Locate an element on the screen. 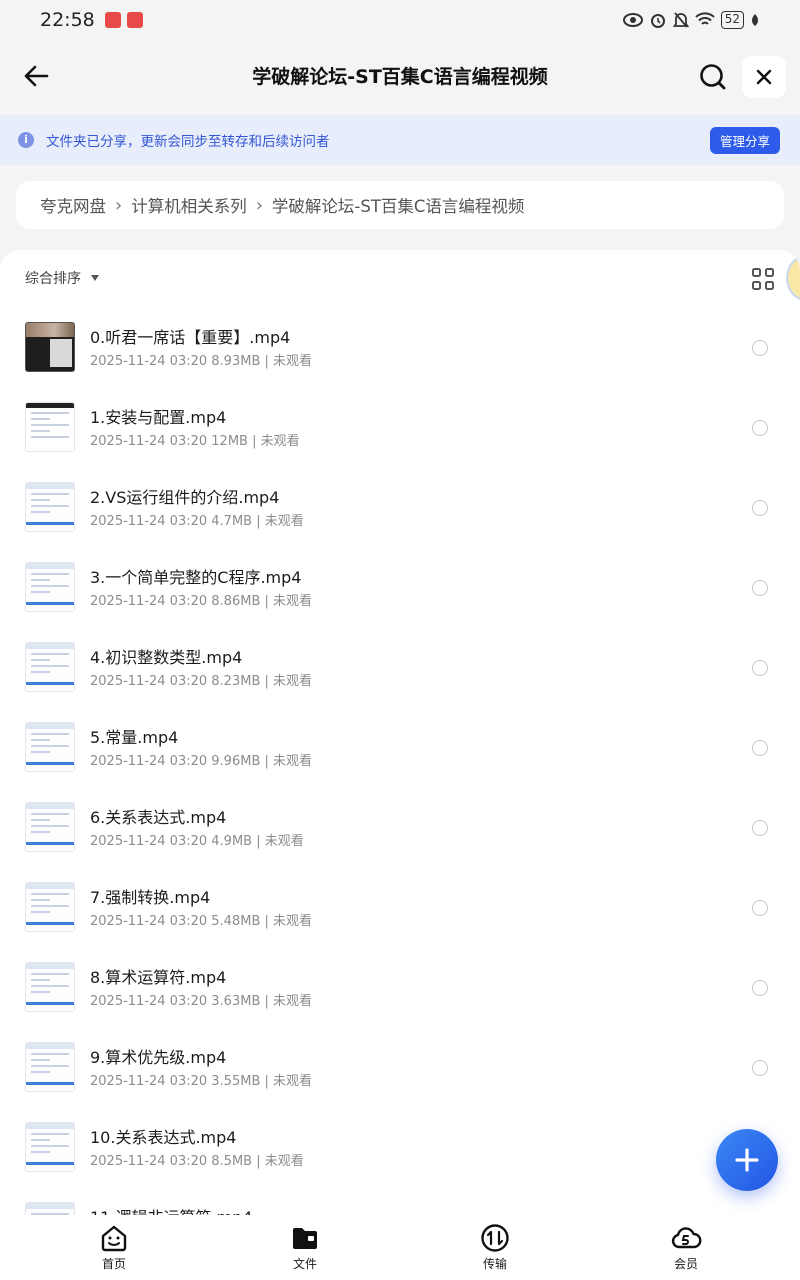 Image resolution: width=800 pixels, height=1280 pixels. tab-label: 会员 is located at coordinates (685, 1264).